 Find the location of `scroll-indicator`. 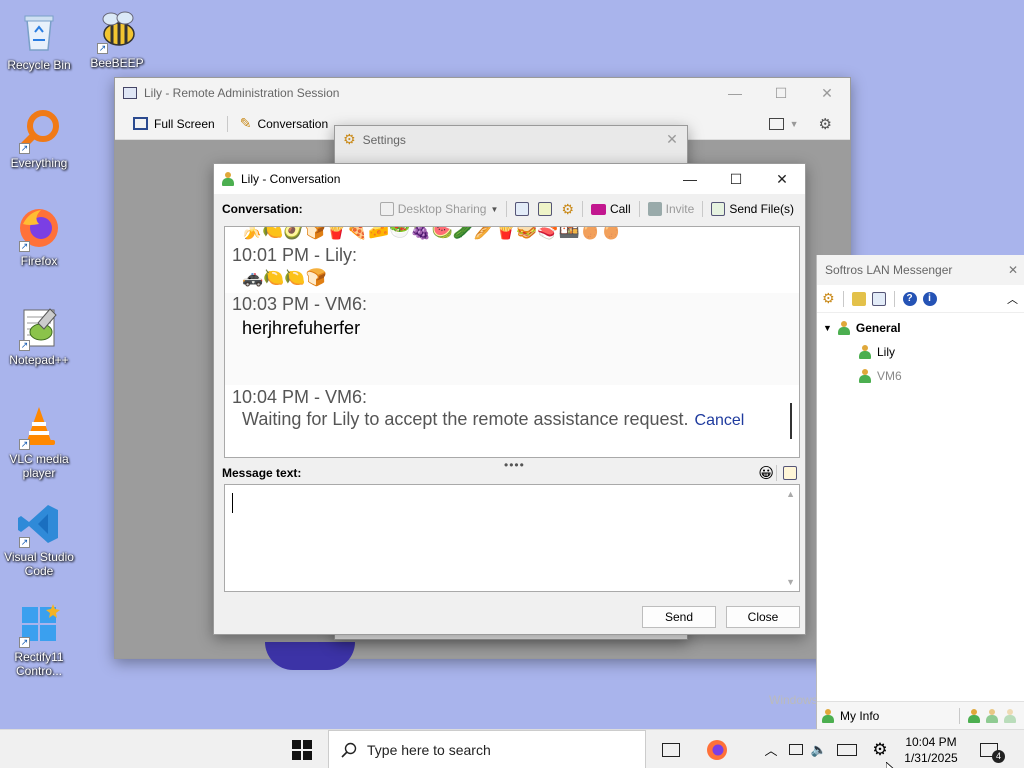

scroll-indicator is located at coordinates (791, 421).